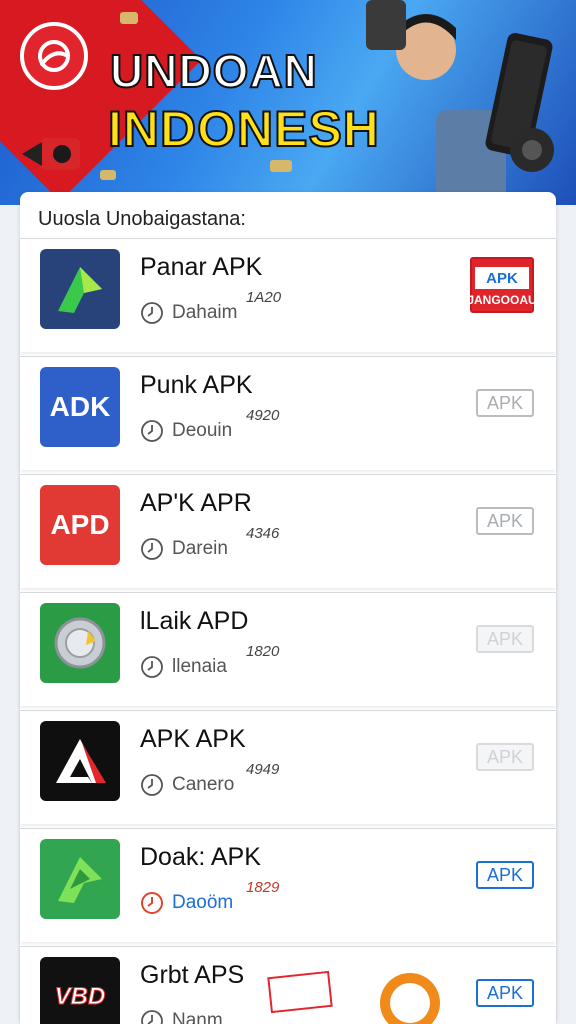  What do you see at coordinates (200, 548) in the screenshot?
I see `app-meta-label: Darein` at bounding box center [200, 548].